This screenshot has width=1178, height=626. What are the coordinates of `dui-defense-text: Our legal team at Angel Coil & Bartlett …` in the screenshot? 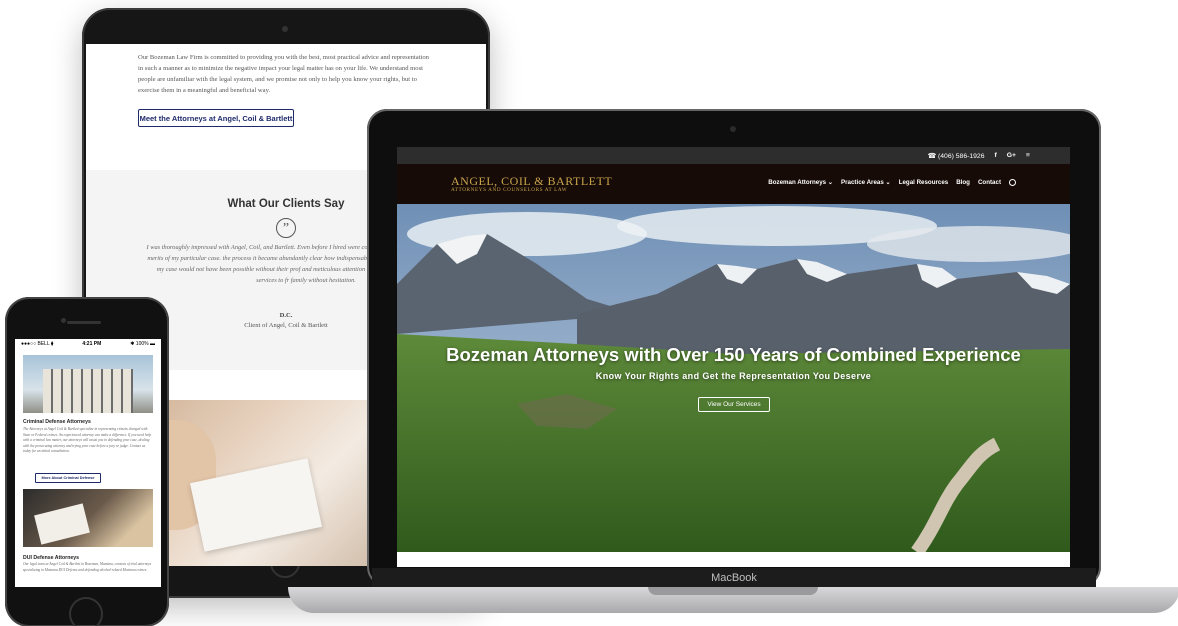 It's located at (87, 567).